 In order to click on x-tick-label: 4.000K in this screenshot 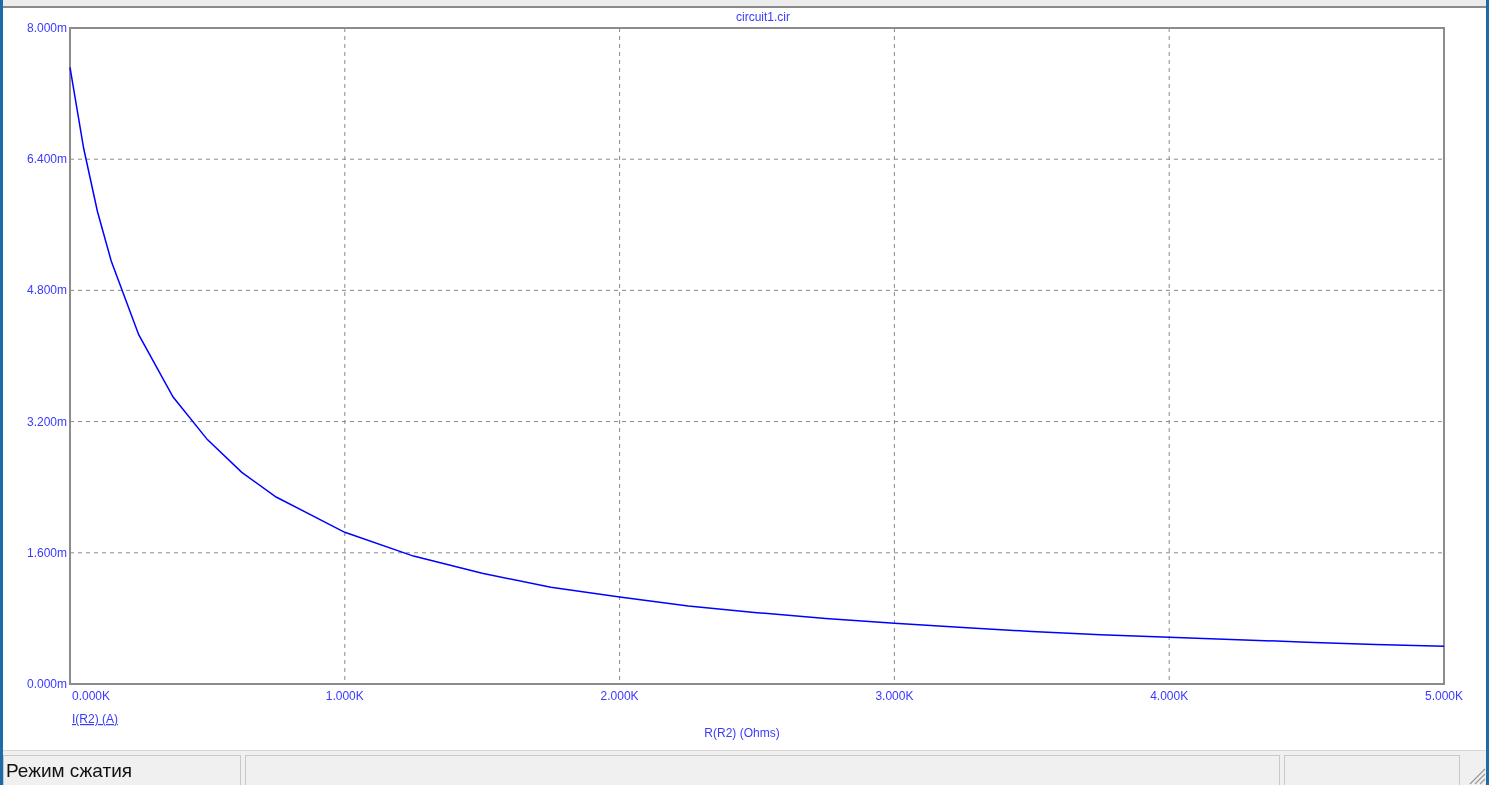, I will do `click(1169, 696)`.